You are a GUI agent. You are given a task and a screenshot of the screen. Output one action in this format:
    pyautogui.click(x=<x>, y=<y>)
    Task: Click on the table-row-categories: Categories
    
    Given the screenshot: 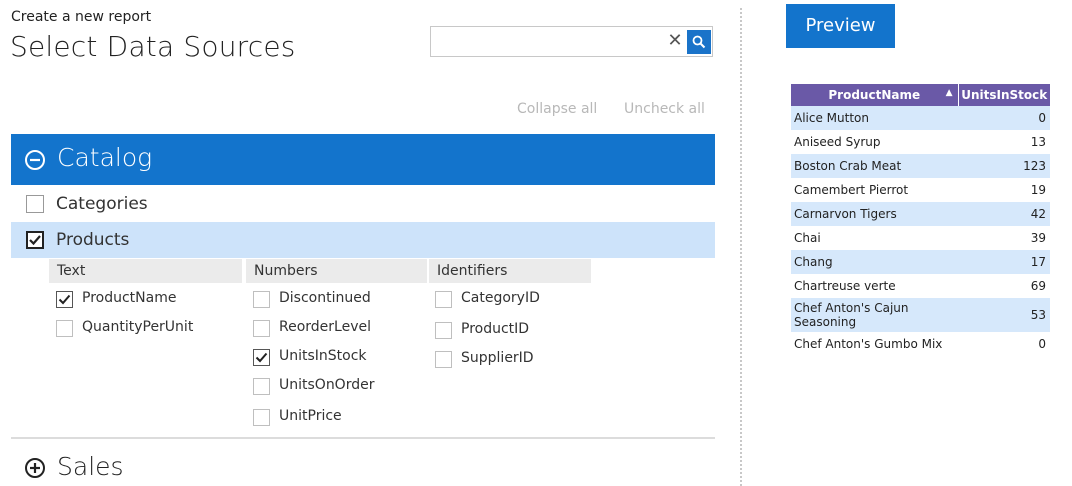 What is the action you would take?
    pyautogui.click(x=363, y=204)
    